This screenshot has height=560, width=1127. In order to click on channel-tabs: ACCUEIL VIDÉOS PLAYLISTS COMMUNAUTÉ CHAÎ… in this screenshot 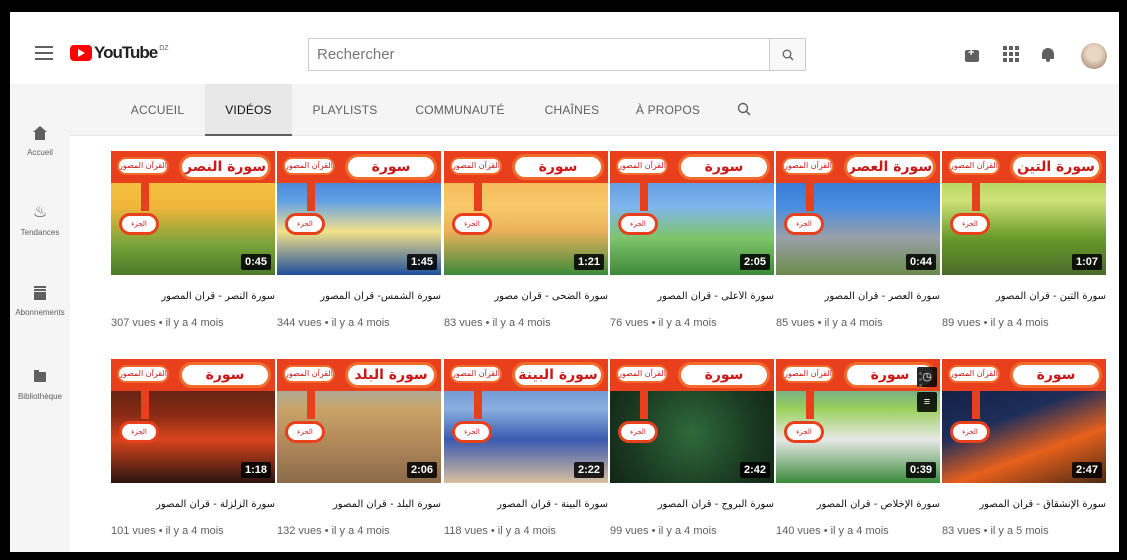, I will do `click(594, 110)`.